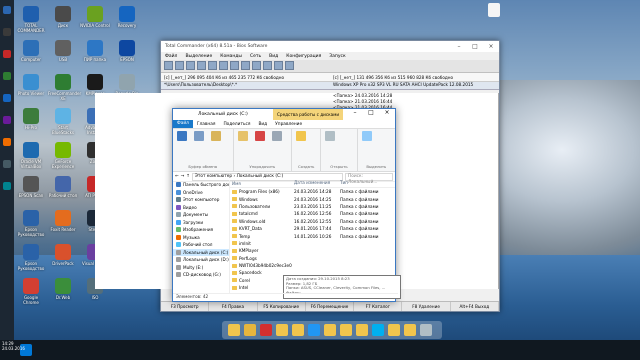 This screenshot has height=360, width=640. I want to click on toolbar-select-icon, so click(201, 65).